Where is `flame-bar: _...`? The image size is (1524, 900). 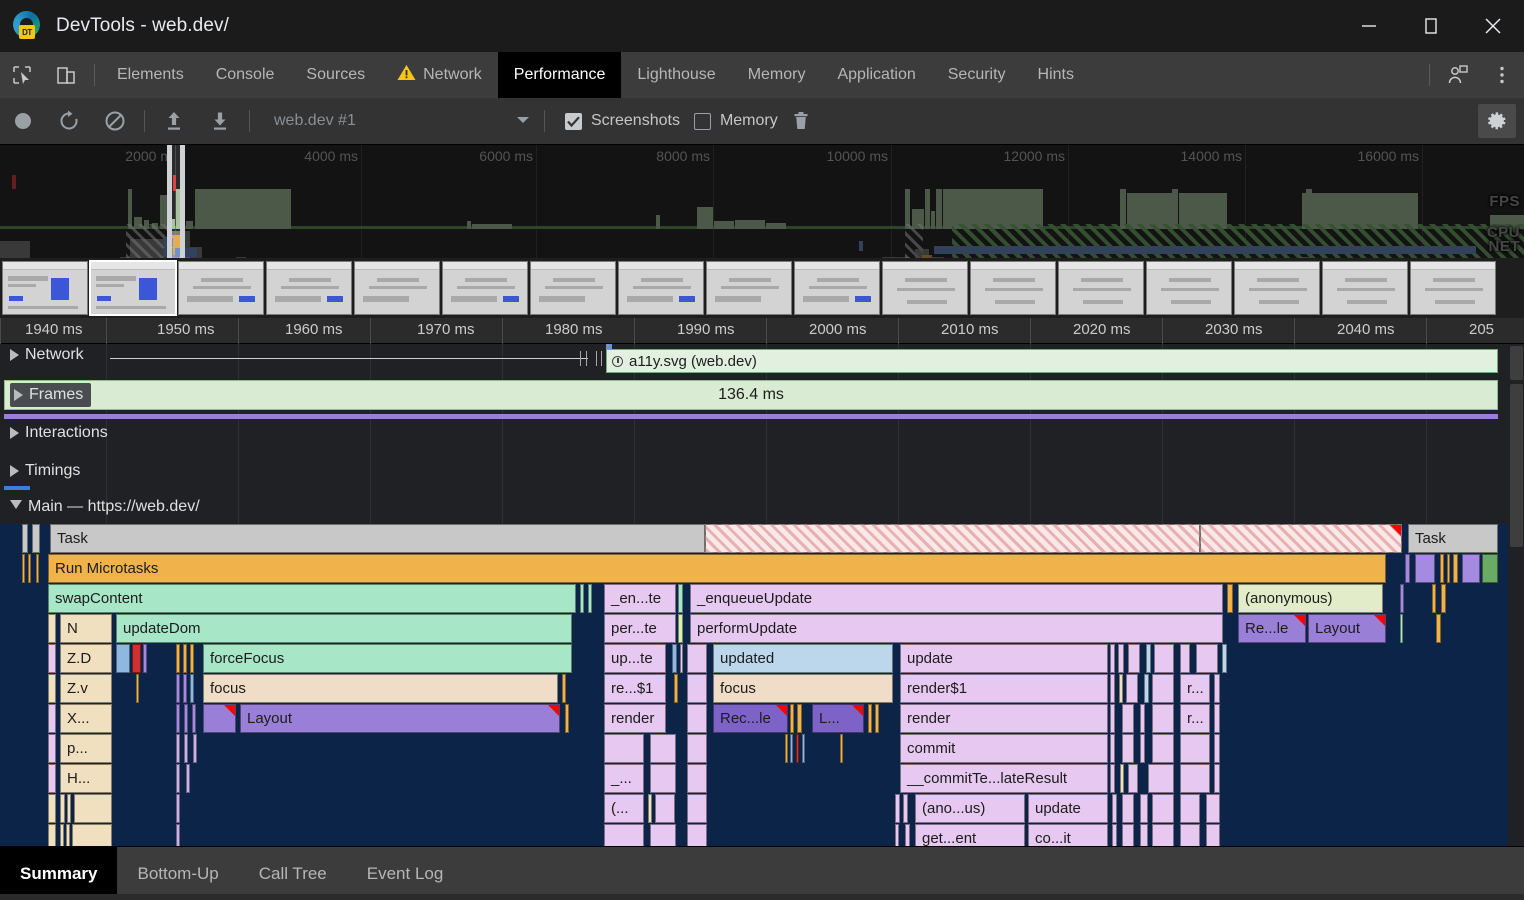 flame-bar: _... is located at coordinates (624, 778).